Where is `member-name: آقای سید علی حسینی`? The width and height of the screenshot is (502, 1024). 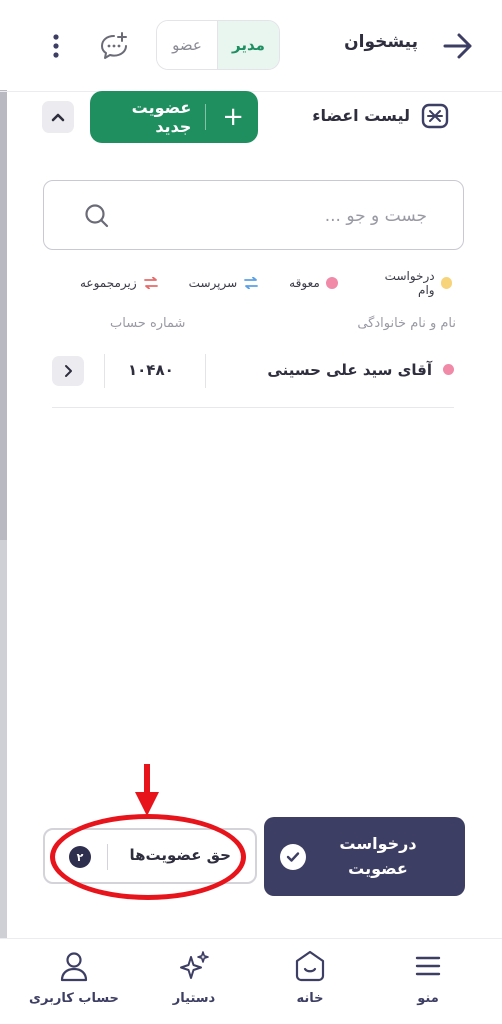
member-name: آقای سید علی حسینی is located at coordinates (349, 370).